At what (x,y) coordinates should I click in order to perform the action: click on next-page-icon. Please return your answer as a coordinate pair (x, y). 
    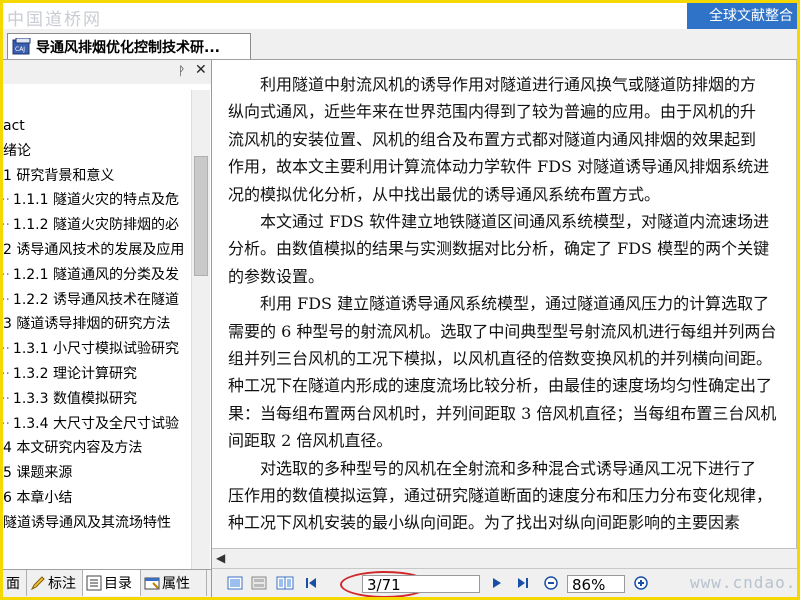
    Looking at the image, I should click on (497, 583).